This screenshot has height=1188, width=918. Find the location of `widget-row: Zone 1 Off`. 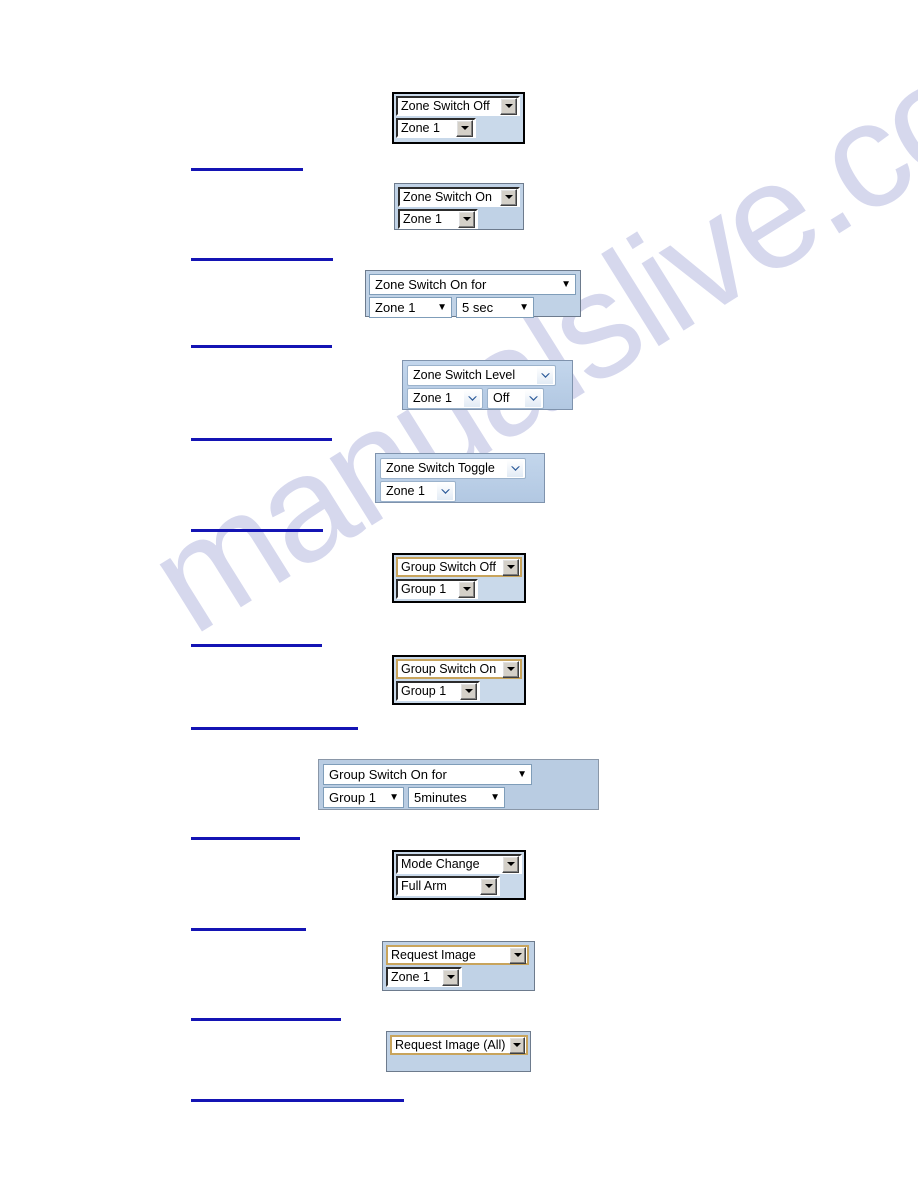

widget-row: Zone 1 Off is located at coordinates (487, 398).